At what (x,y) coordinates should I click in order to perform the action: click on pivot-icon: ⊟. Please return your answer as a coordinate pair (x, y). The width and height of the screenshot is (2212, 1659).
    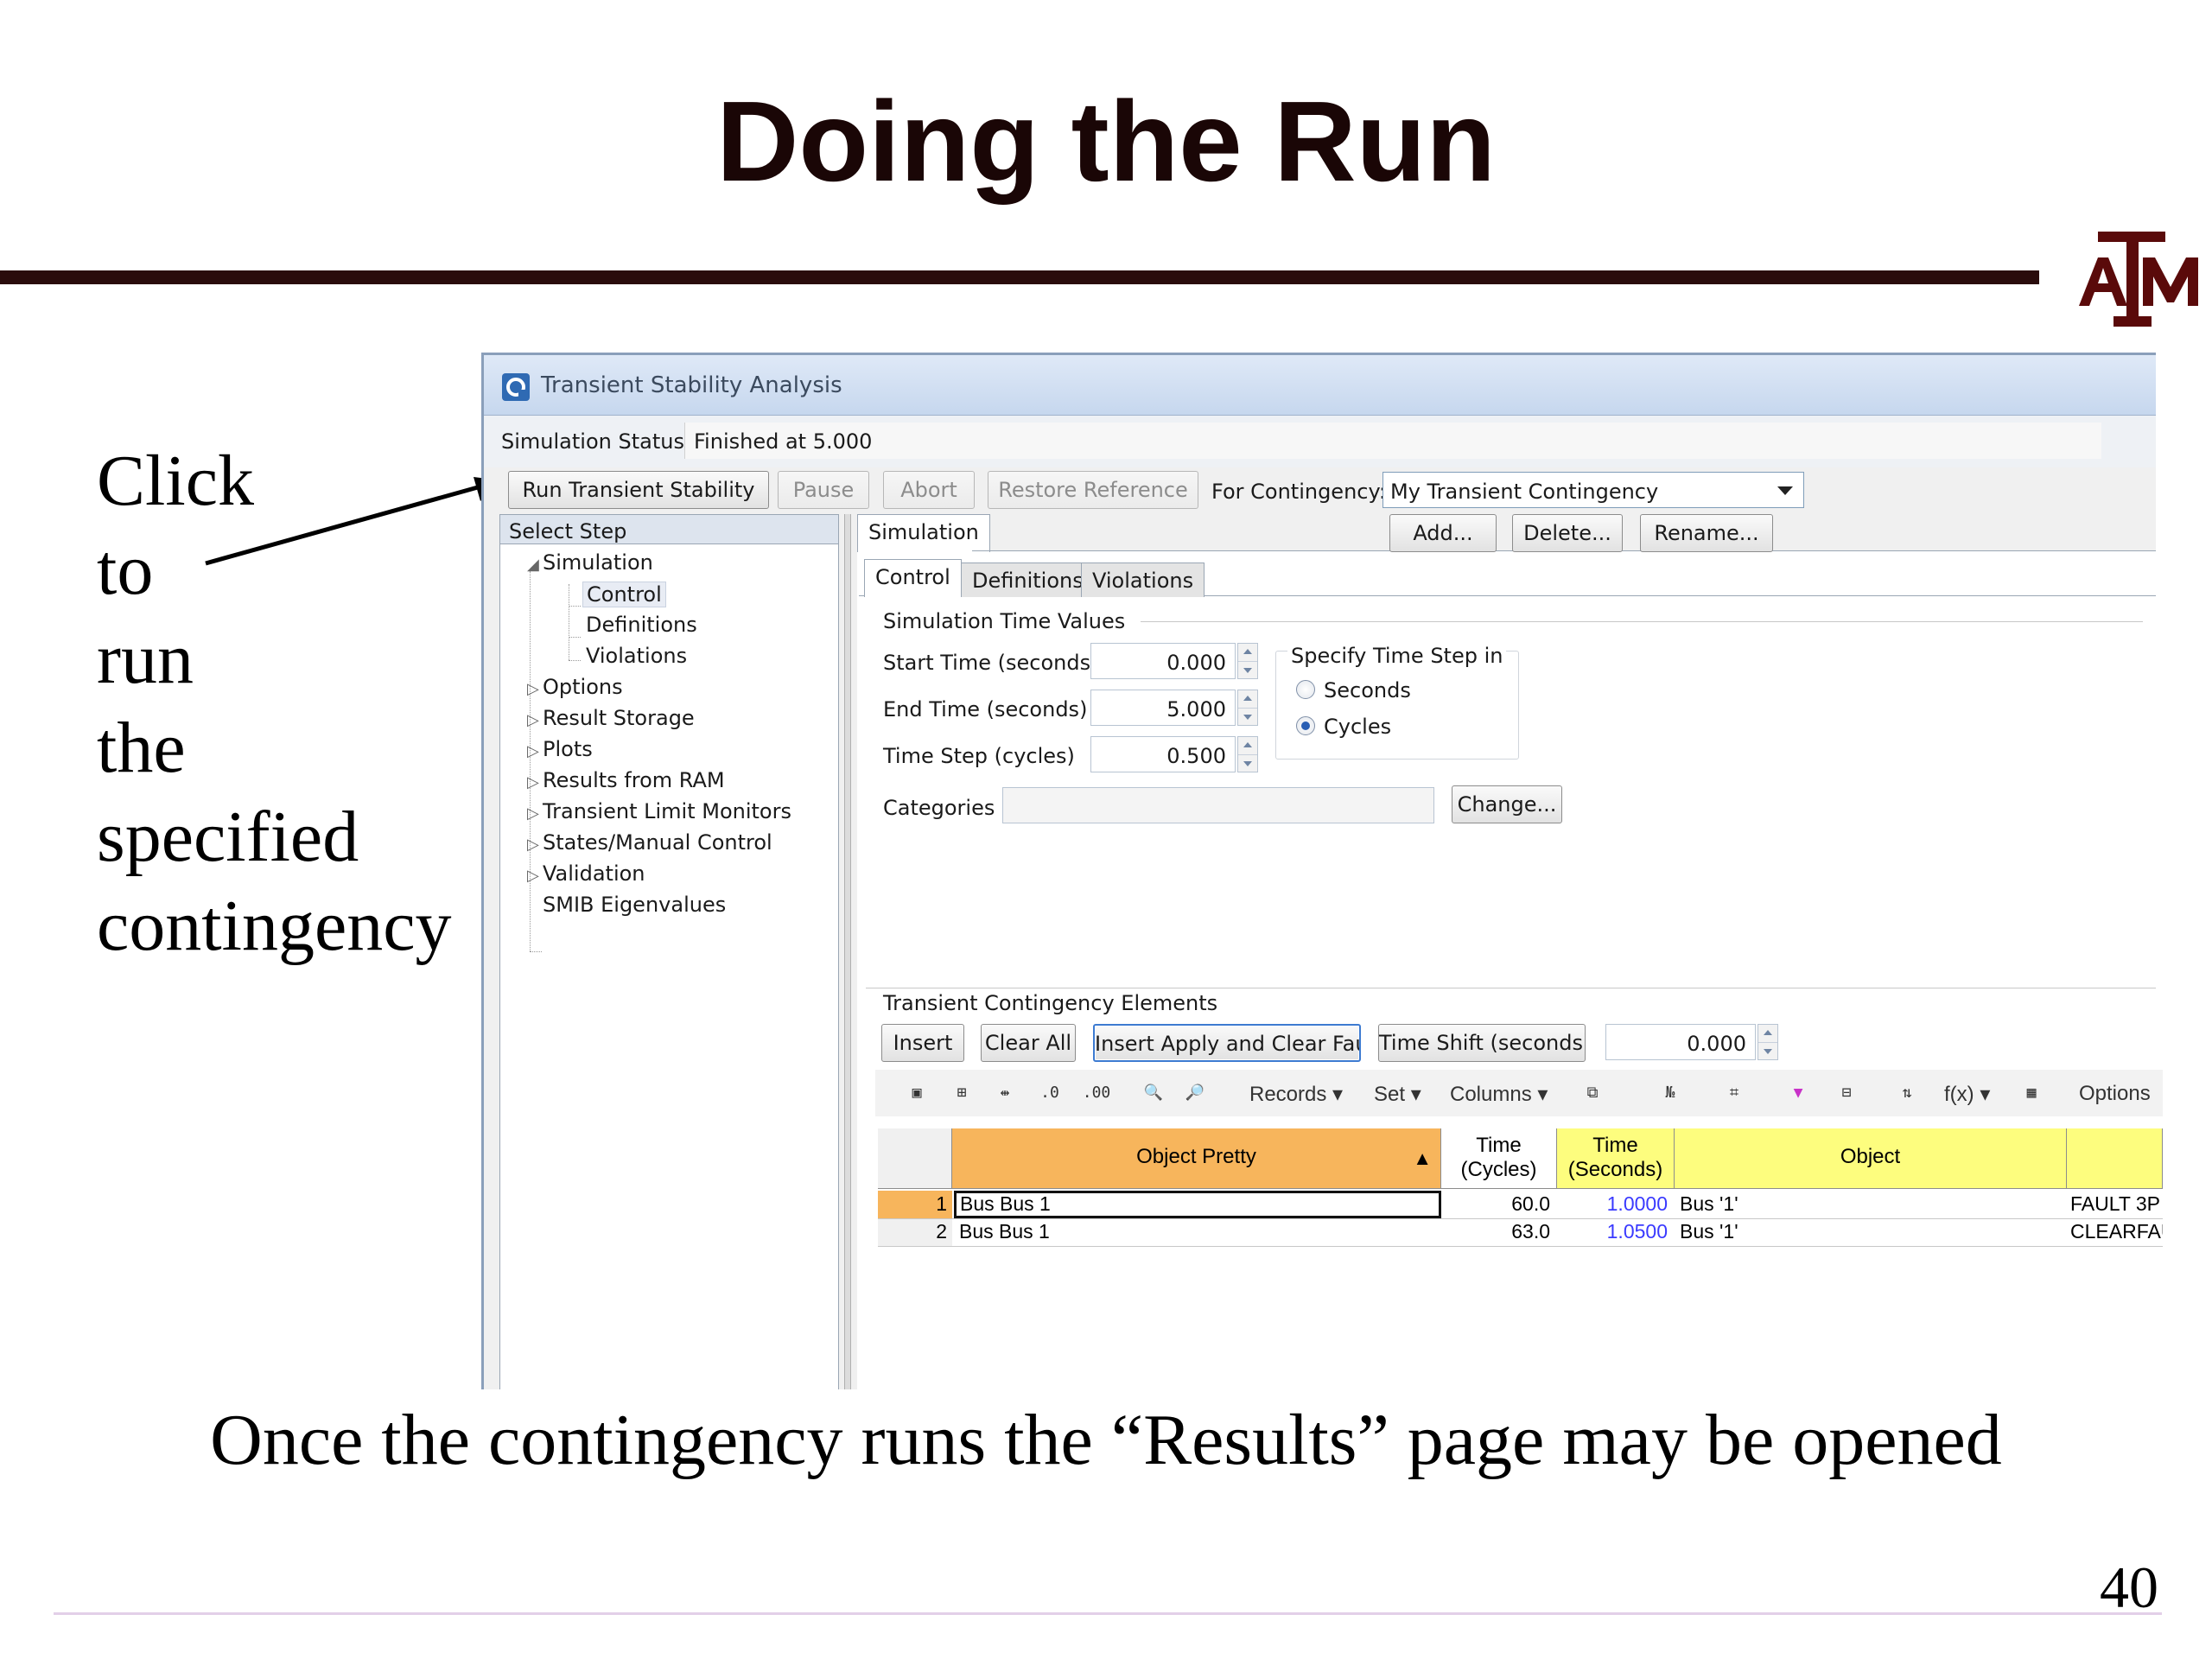
    Looking at the image, I should click on (1846, 1093).